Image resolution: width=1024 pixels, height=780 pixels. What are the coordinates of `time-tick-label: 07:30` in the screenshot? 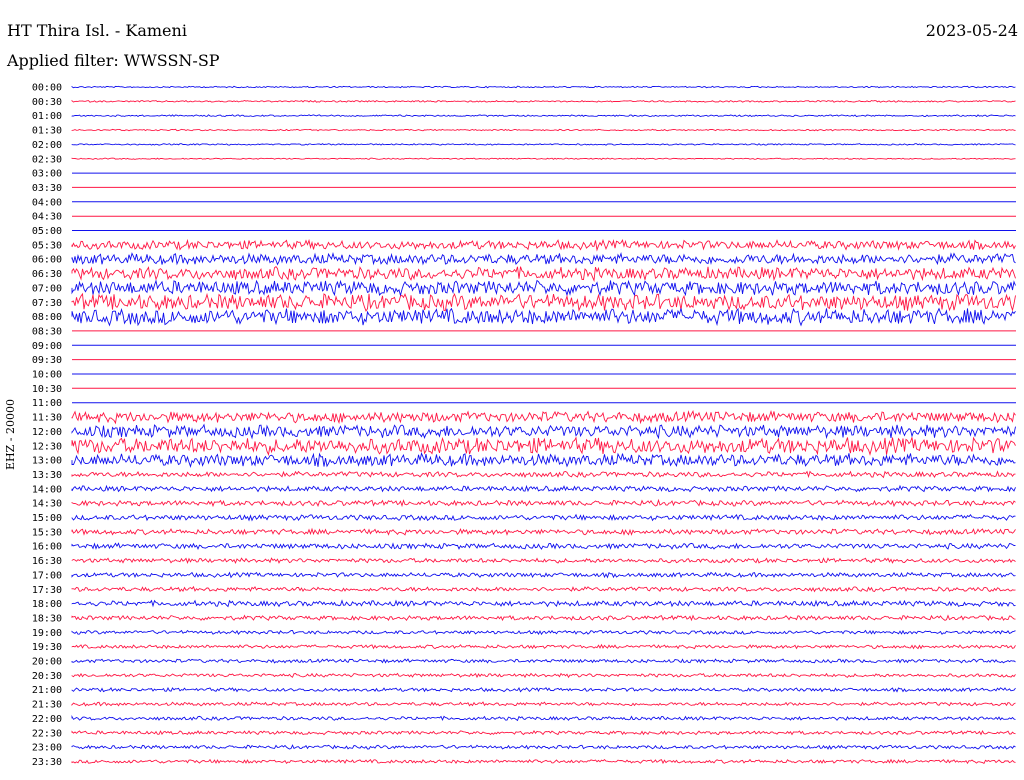 It's located at (47, 303).